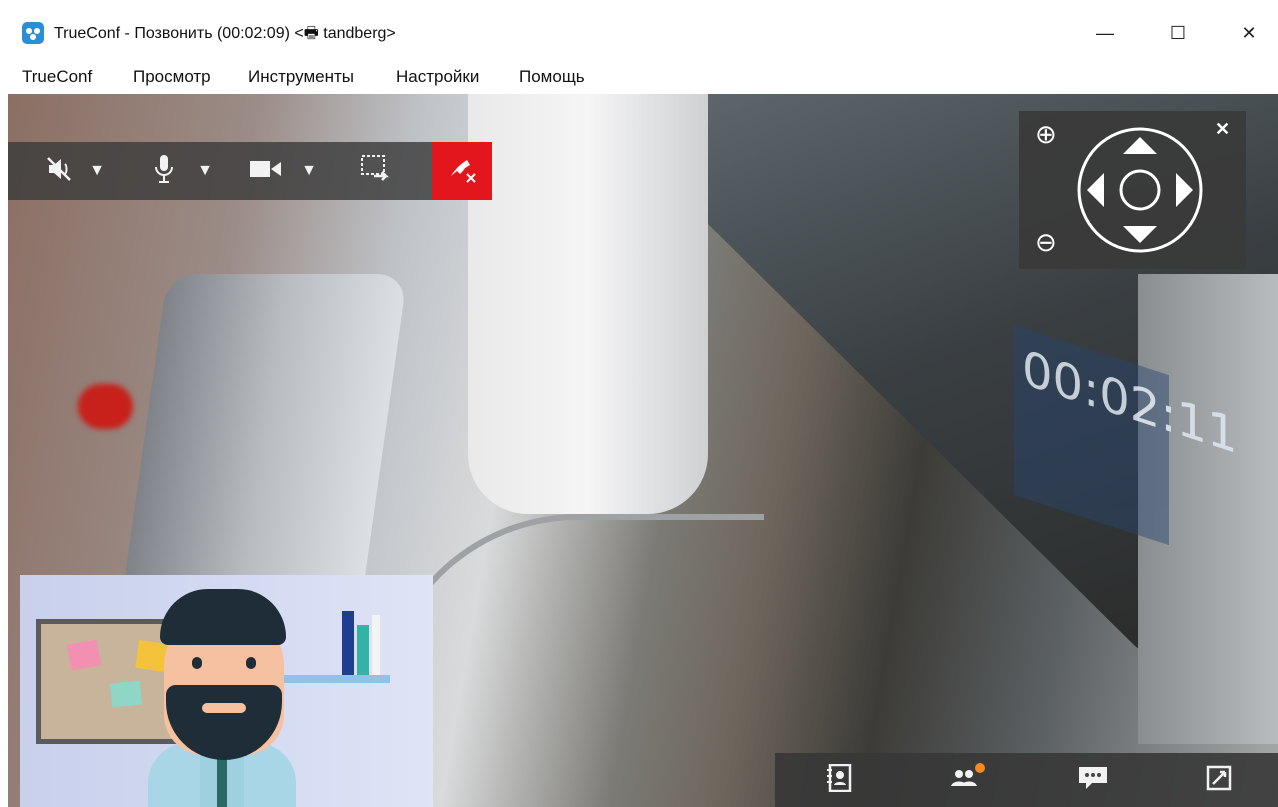  I want to click on call-toolbar: ▼ ▼ ▼, so click(250, 171).